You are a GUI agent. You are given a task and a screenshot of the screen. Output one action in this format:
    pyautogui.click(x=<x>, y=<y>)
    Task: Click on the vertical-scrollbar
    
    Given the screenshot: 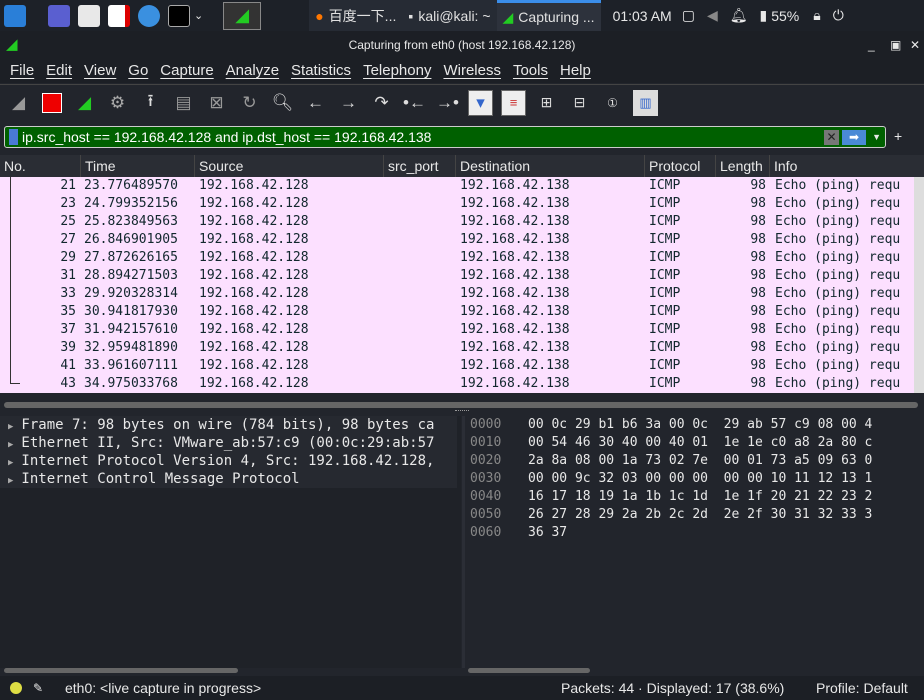 What is the action you would take?
    pyautogui.click(x=919, y=285)
    